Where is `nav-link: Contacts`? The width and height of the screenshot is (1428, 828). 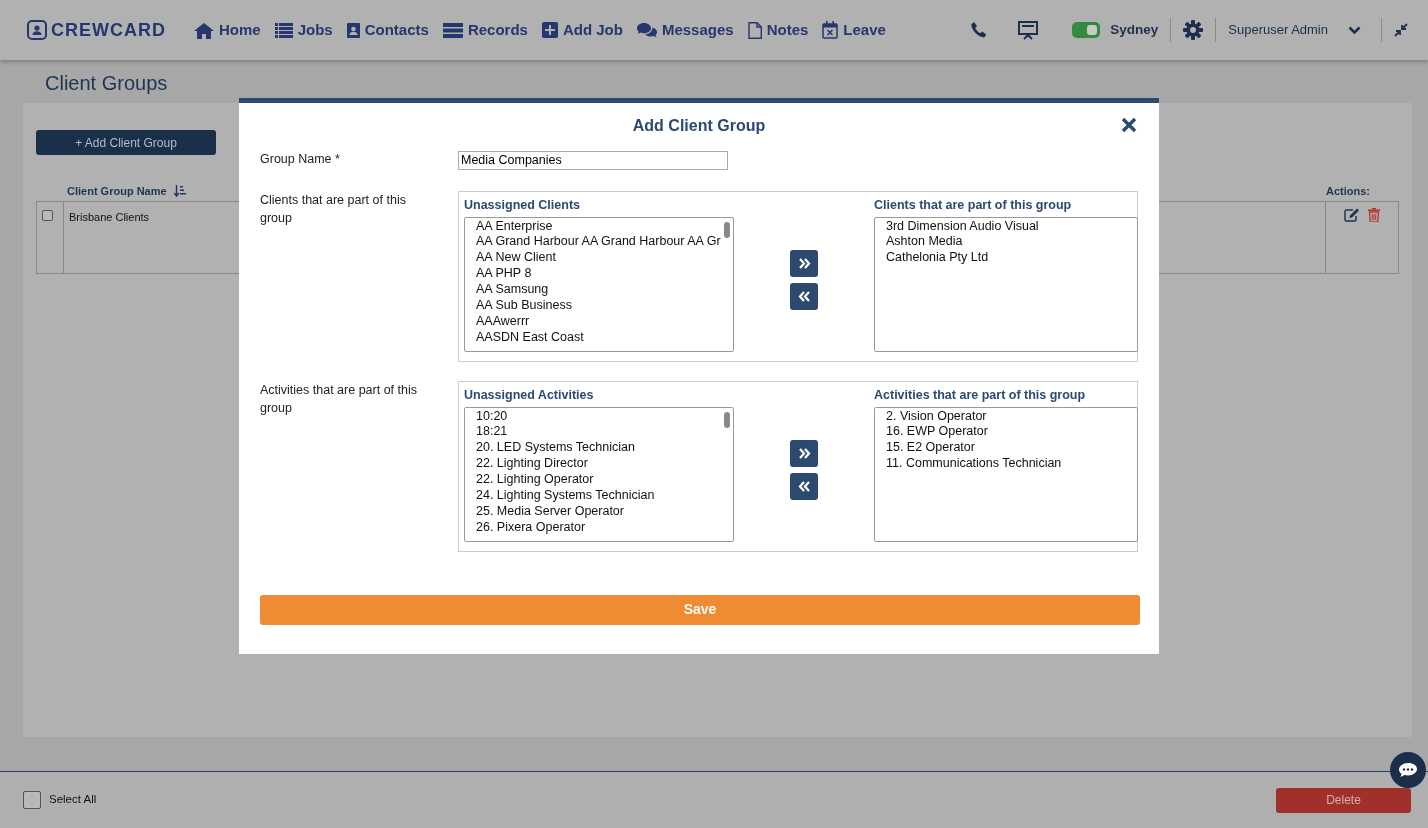 nav-link: Contacts is located at coordinates (387, 30).